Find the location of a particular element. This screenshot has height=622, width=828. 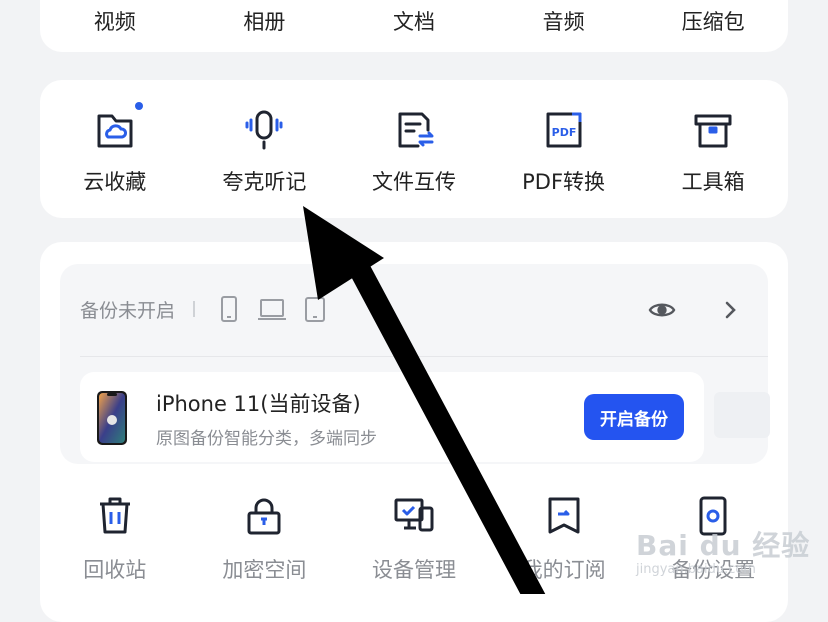

tool-pdf-convert: PDF PDF转换 is located at coordinates (564, 152).